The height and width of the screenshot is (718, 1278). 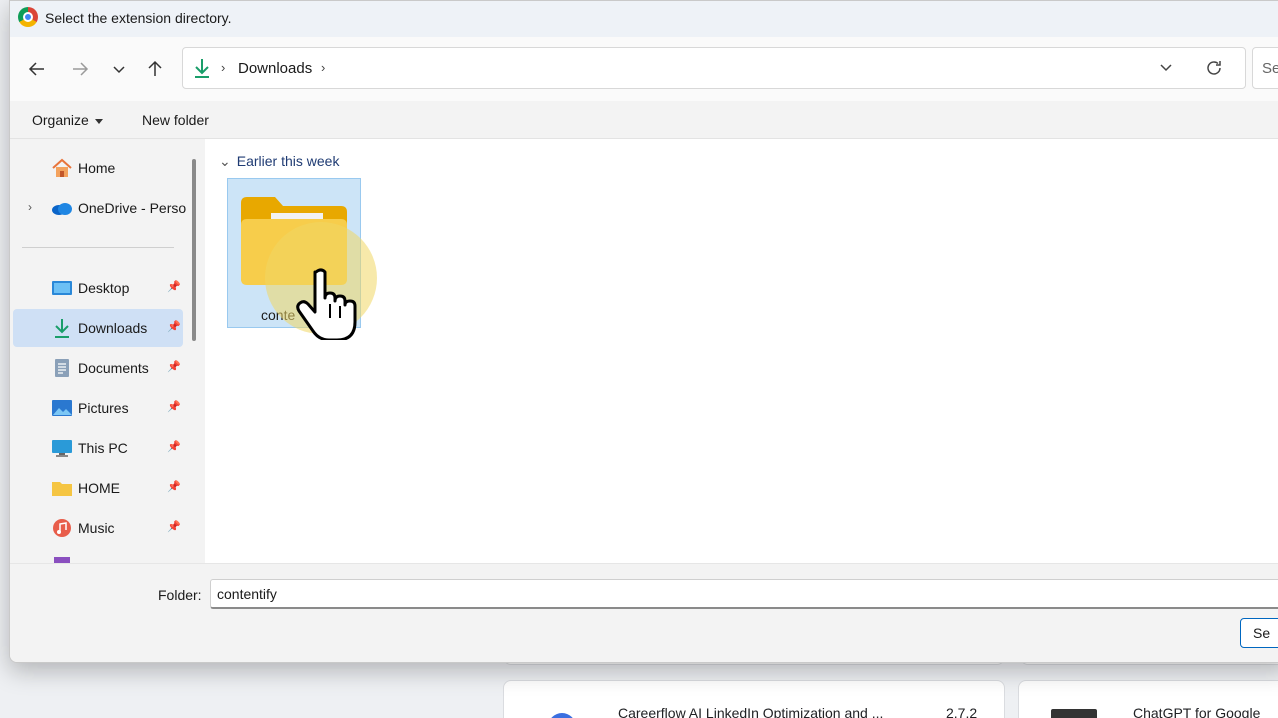 I want to click on sidebar-item-onedrive: › OneDrive - Perso, so click(x=100, y=208).